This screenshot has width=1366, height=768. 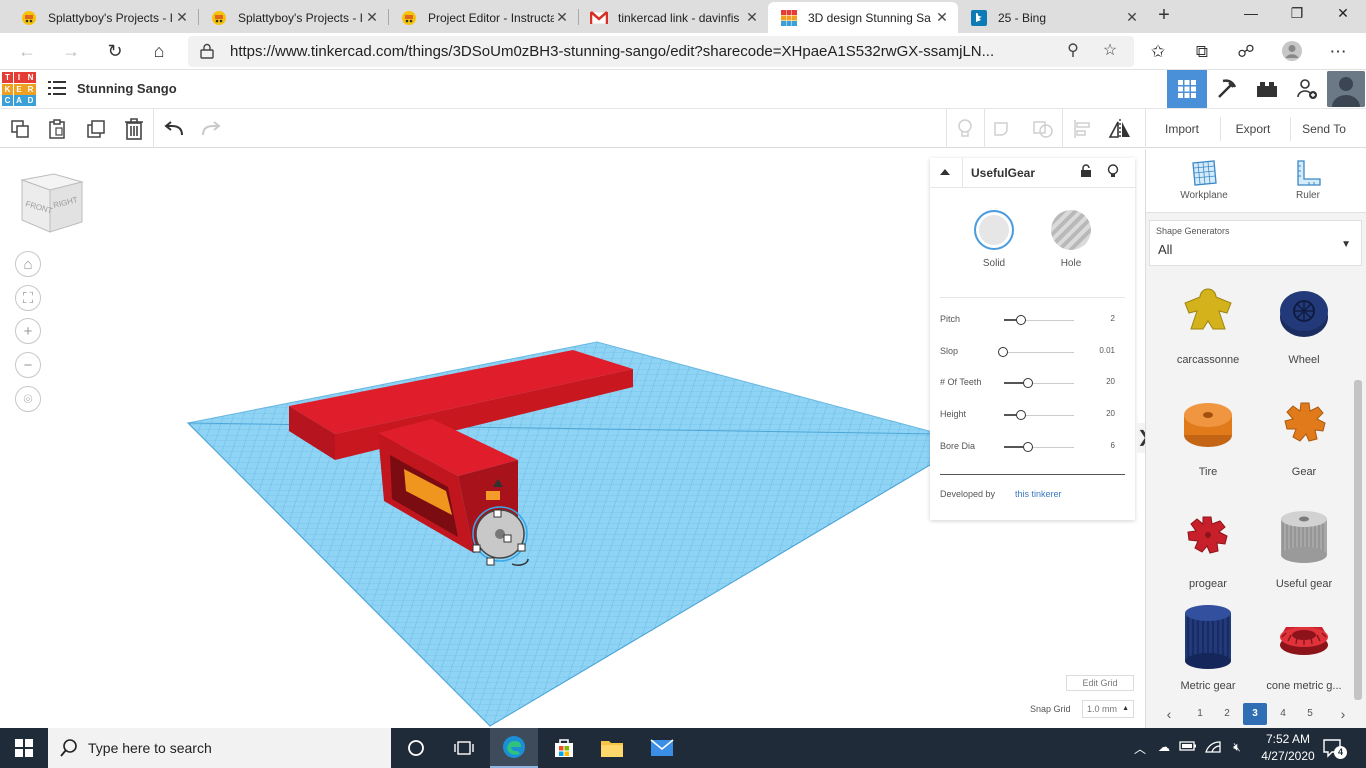 I want to click on blocks-view-button, so click(x=1227, y=89).